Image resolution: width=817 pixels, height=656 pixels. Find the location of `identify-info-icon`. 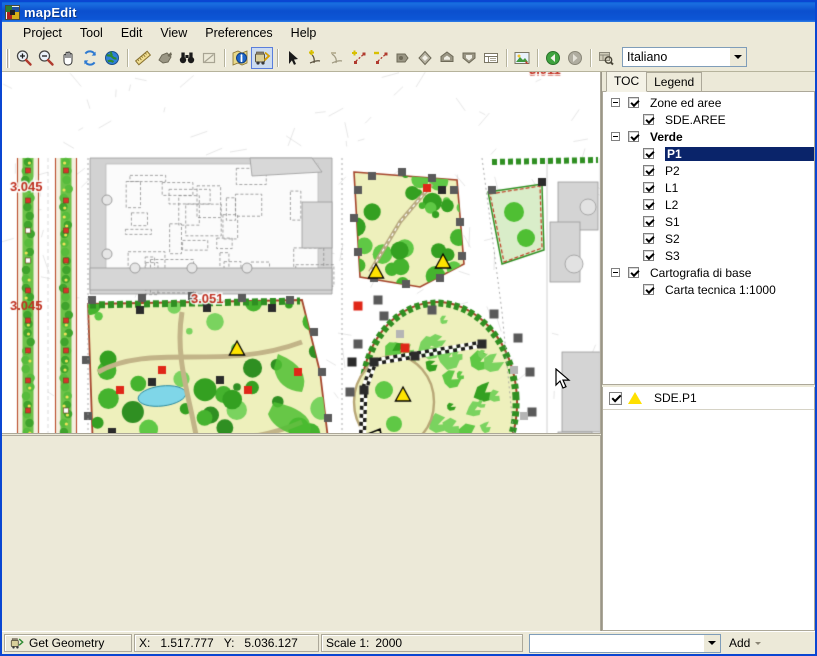

identify-info-icon is located at coordinates (240, 58).